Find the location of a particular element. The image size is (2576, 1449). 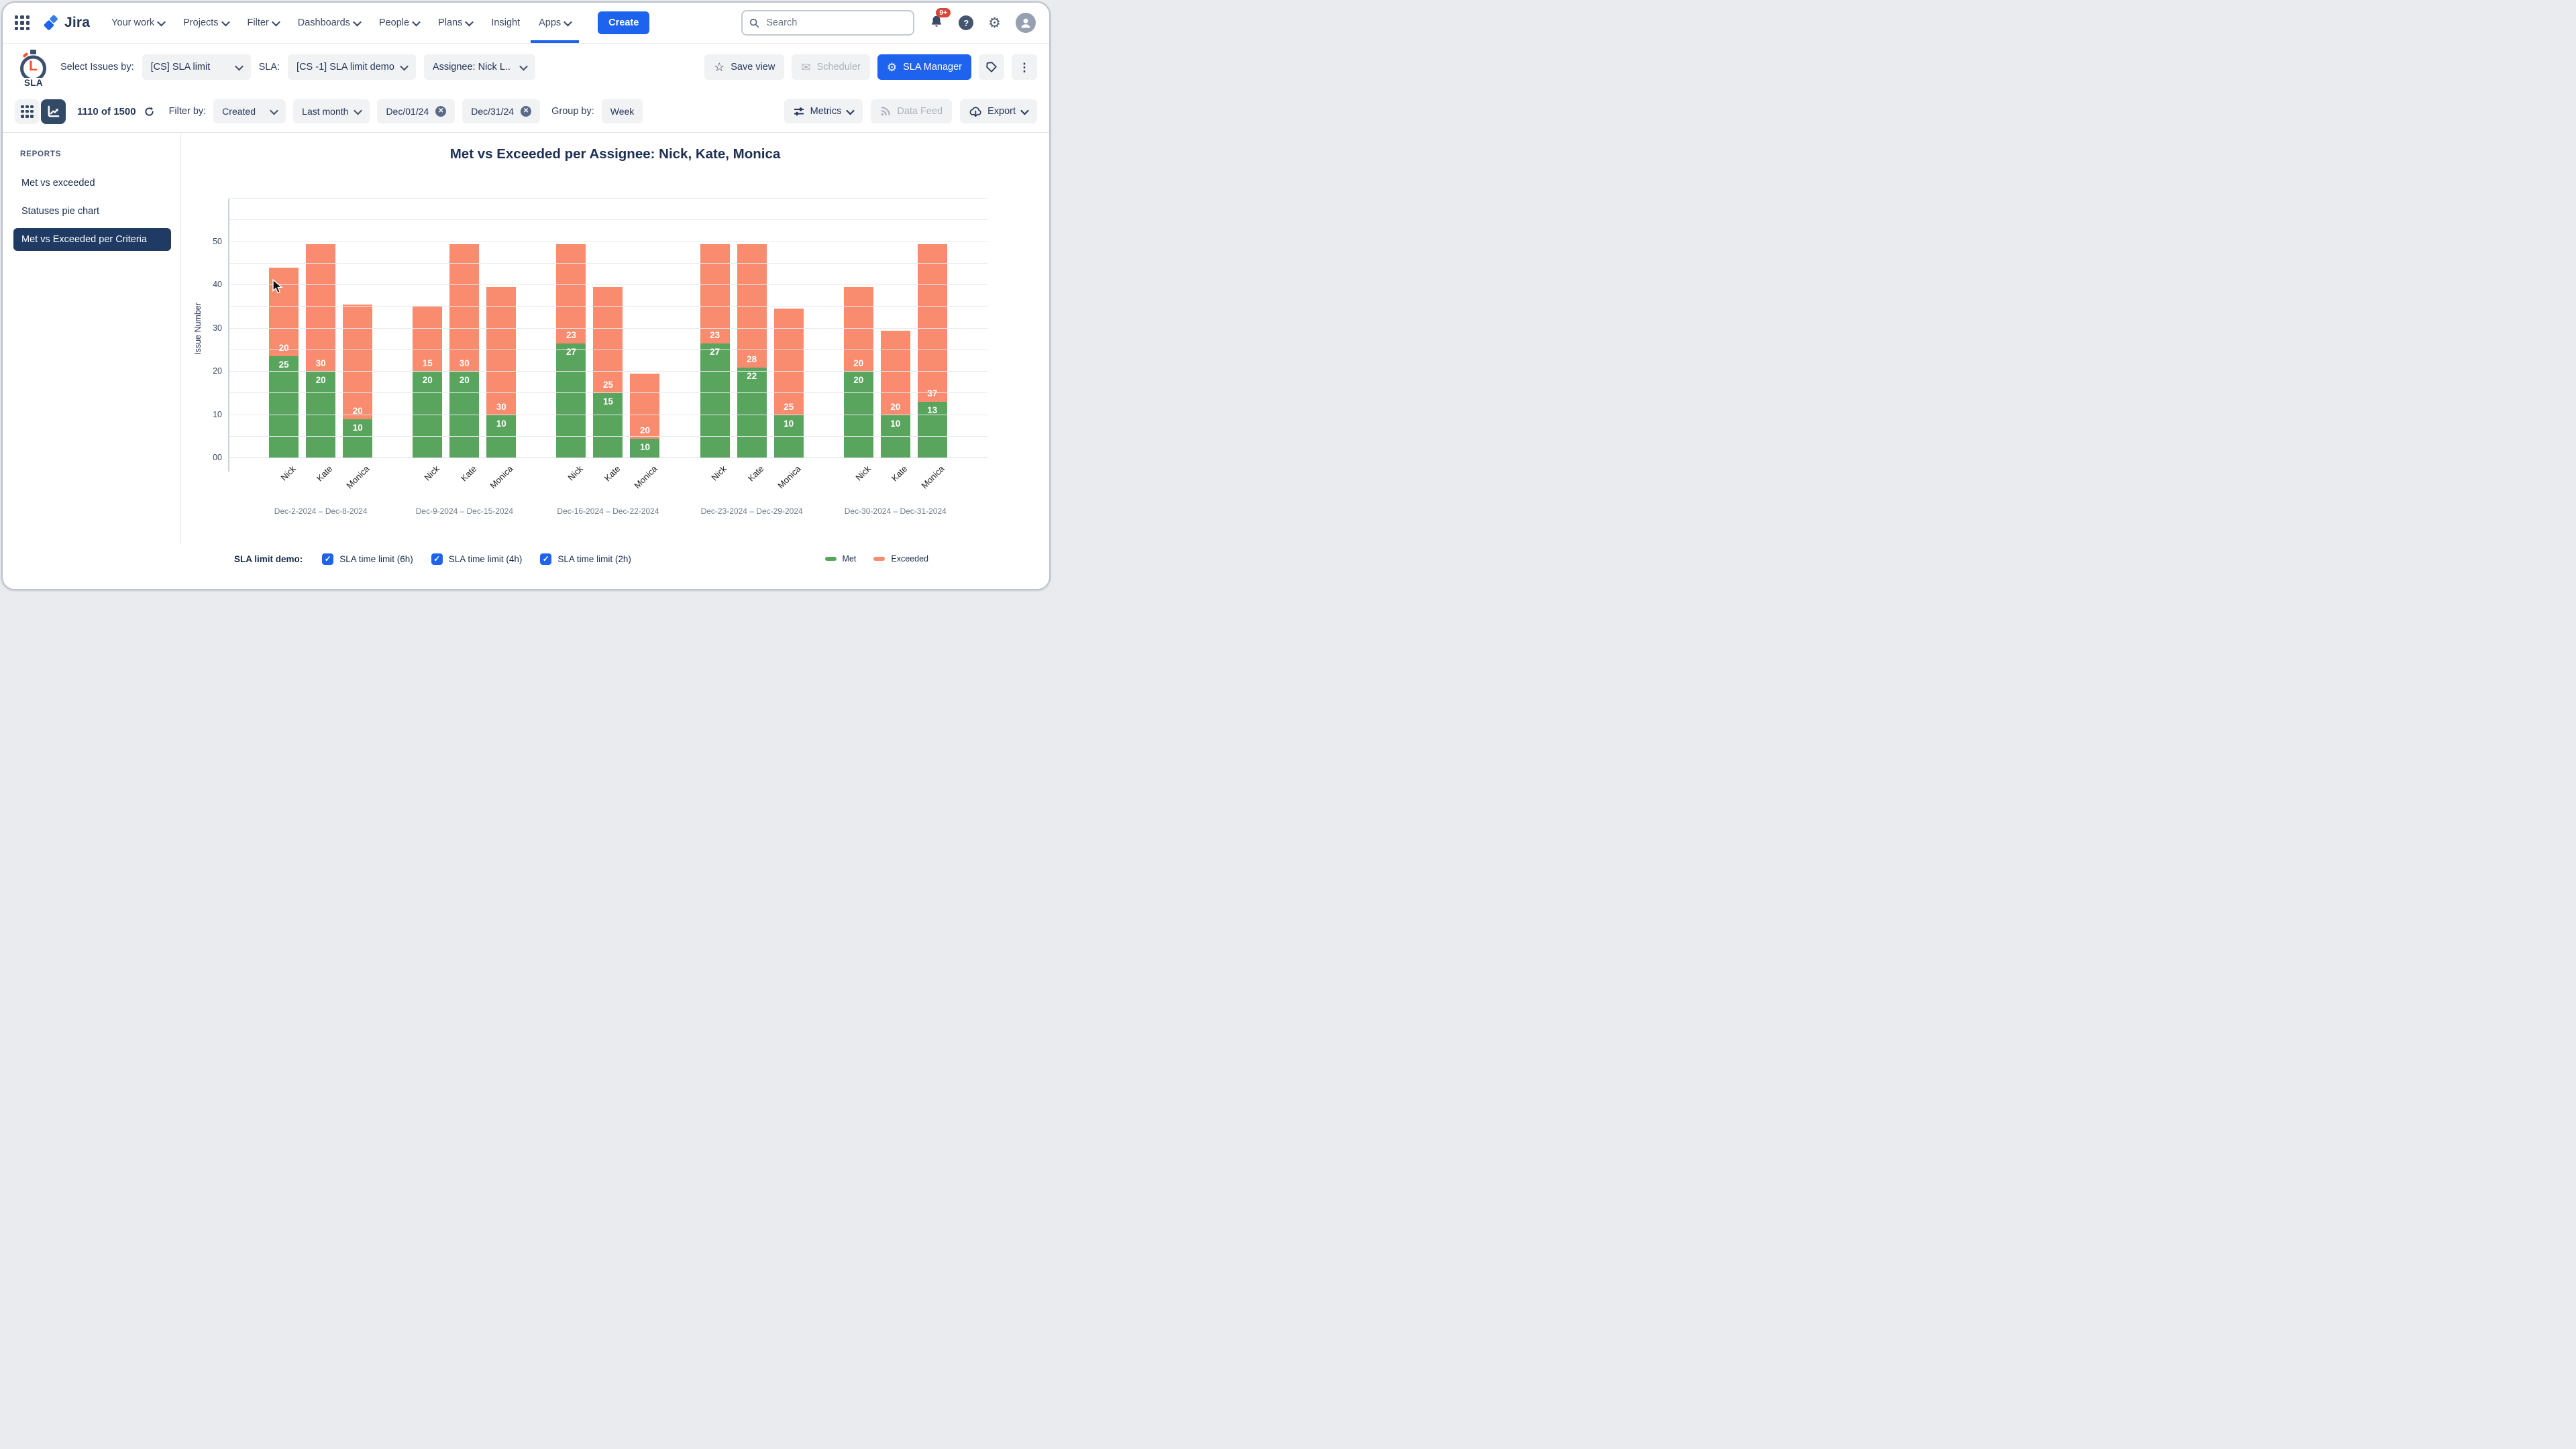

data-feed-button: Data Feed is located at coordinates (912, 111).